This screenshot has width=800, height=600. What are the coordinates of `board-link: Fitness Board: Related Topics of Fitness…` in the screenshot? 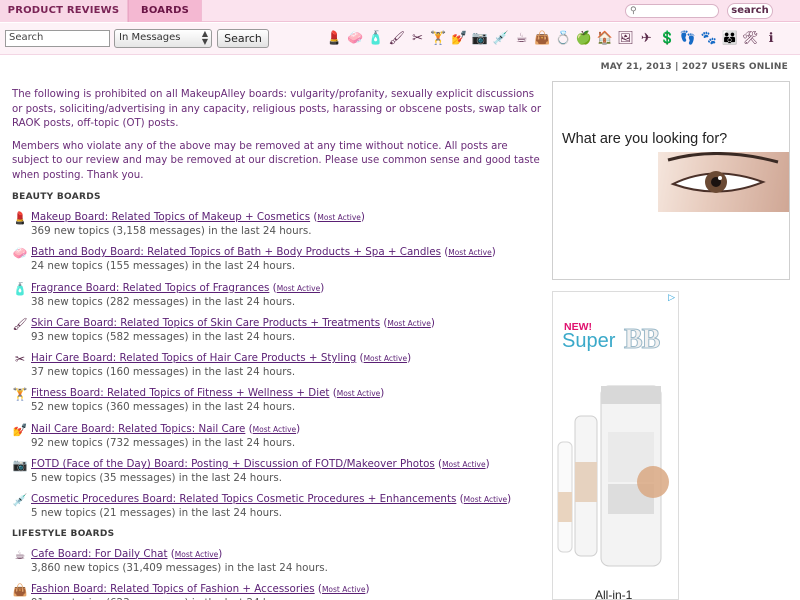 It's located at (180, 393).